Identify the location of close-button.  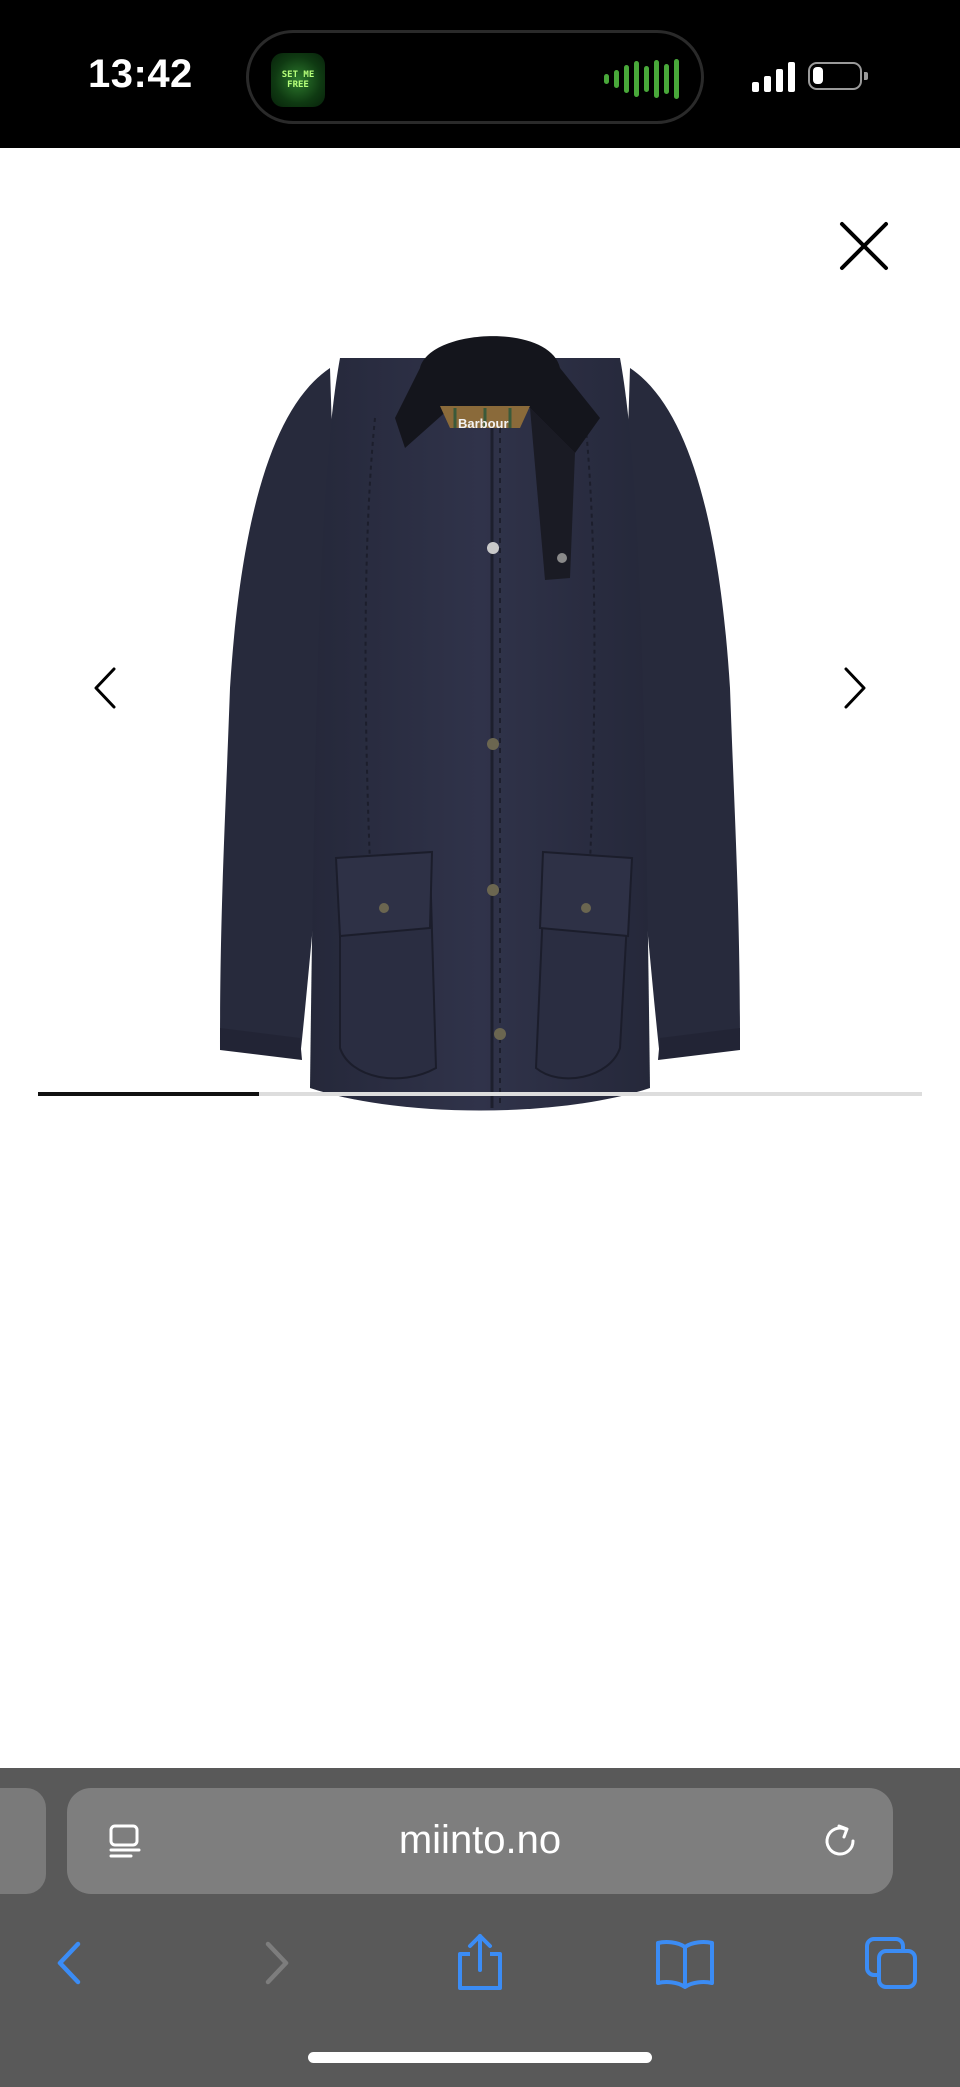
(864, 246).